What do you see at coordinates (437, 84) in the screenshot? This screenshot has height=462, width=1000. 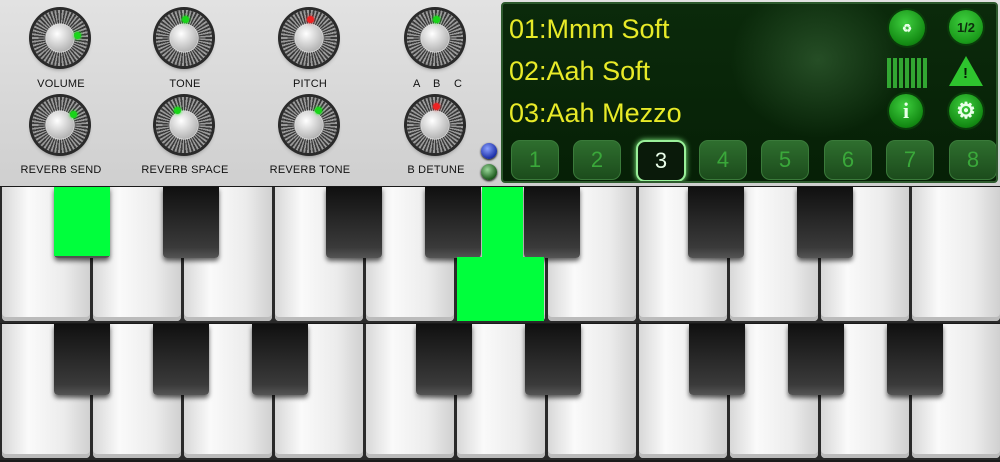 I see `voice-label-b: B` at bounding box center [437, 84].